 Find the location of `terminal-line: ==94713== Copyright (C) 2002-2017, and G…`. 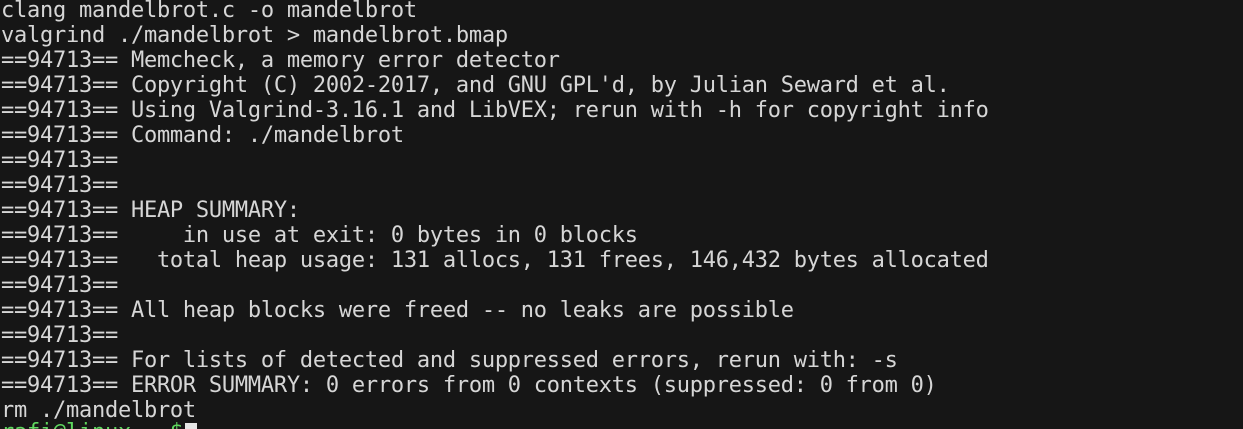

terminal-line: ==94713== Copyright (C) 2002-2017, and G… is located at coordinates (475, 85).